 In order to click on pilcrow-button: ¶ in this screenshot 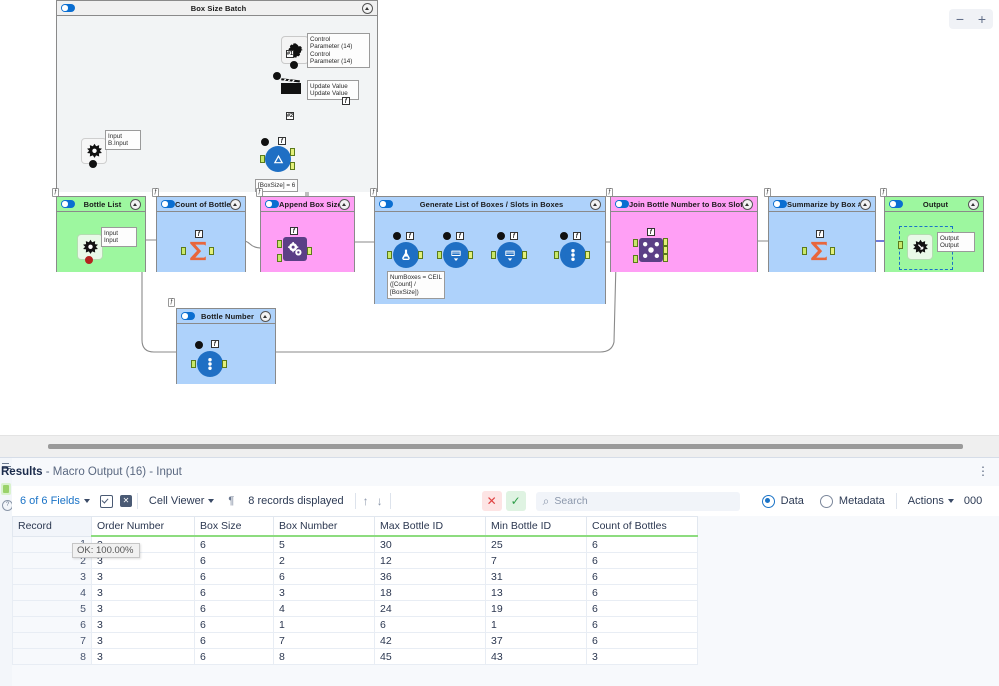, I will do `click(231, 501)`.